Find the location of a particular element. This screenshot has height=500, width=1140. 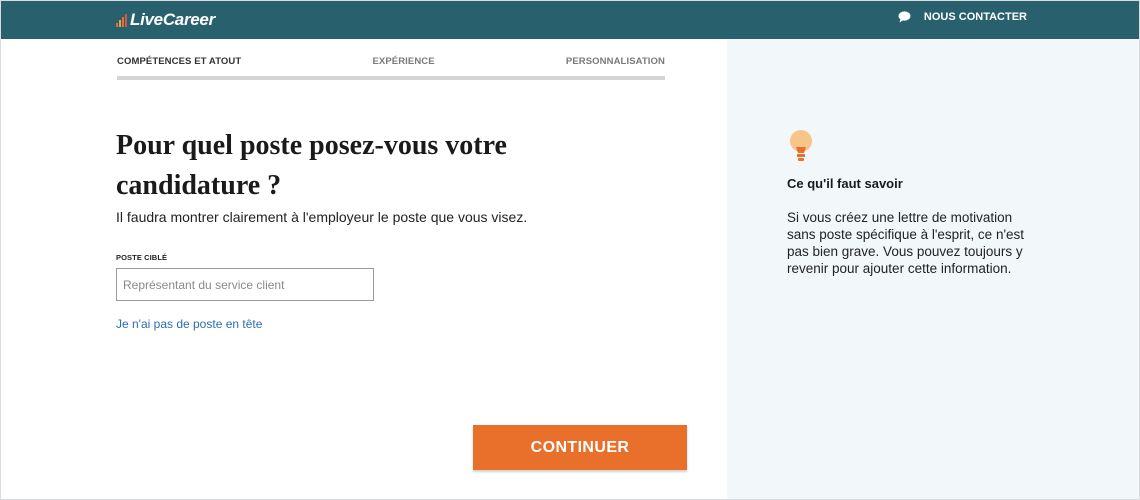

target-job-input is located at coordinates (245, 284).